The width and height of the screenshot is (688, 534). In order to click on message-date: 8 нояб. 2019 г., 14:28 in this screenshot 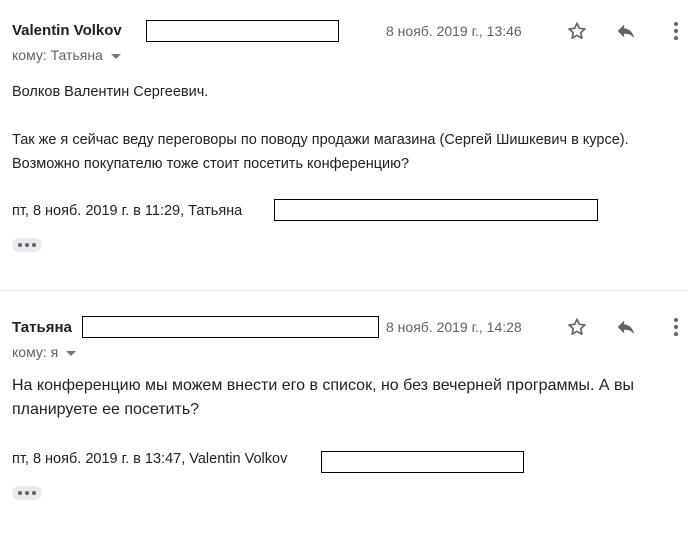, I will do `click(454, 327)`.